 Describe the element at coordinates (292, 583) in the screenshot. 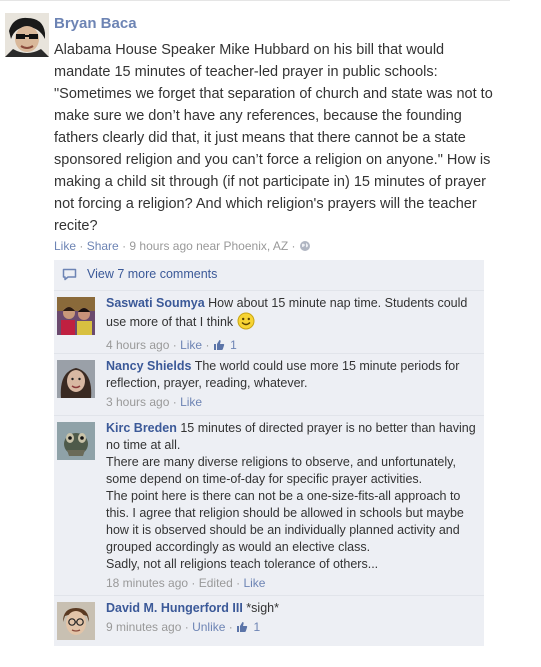

I see `comment-meta: 18 minutes ago · Edited · Like` at that location.